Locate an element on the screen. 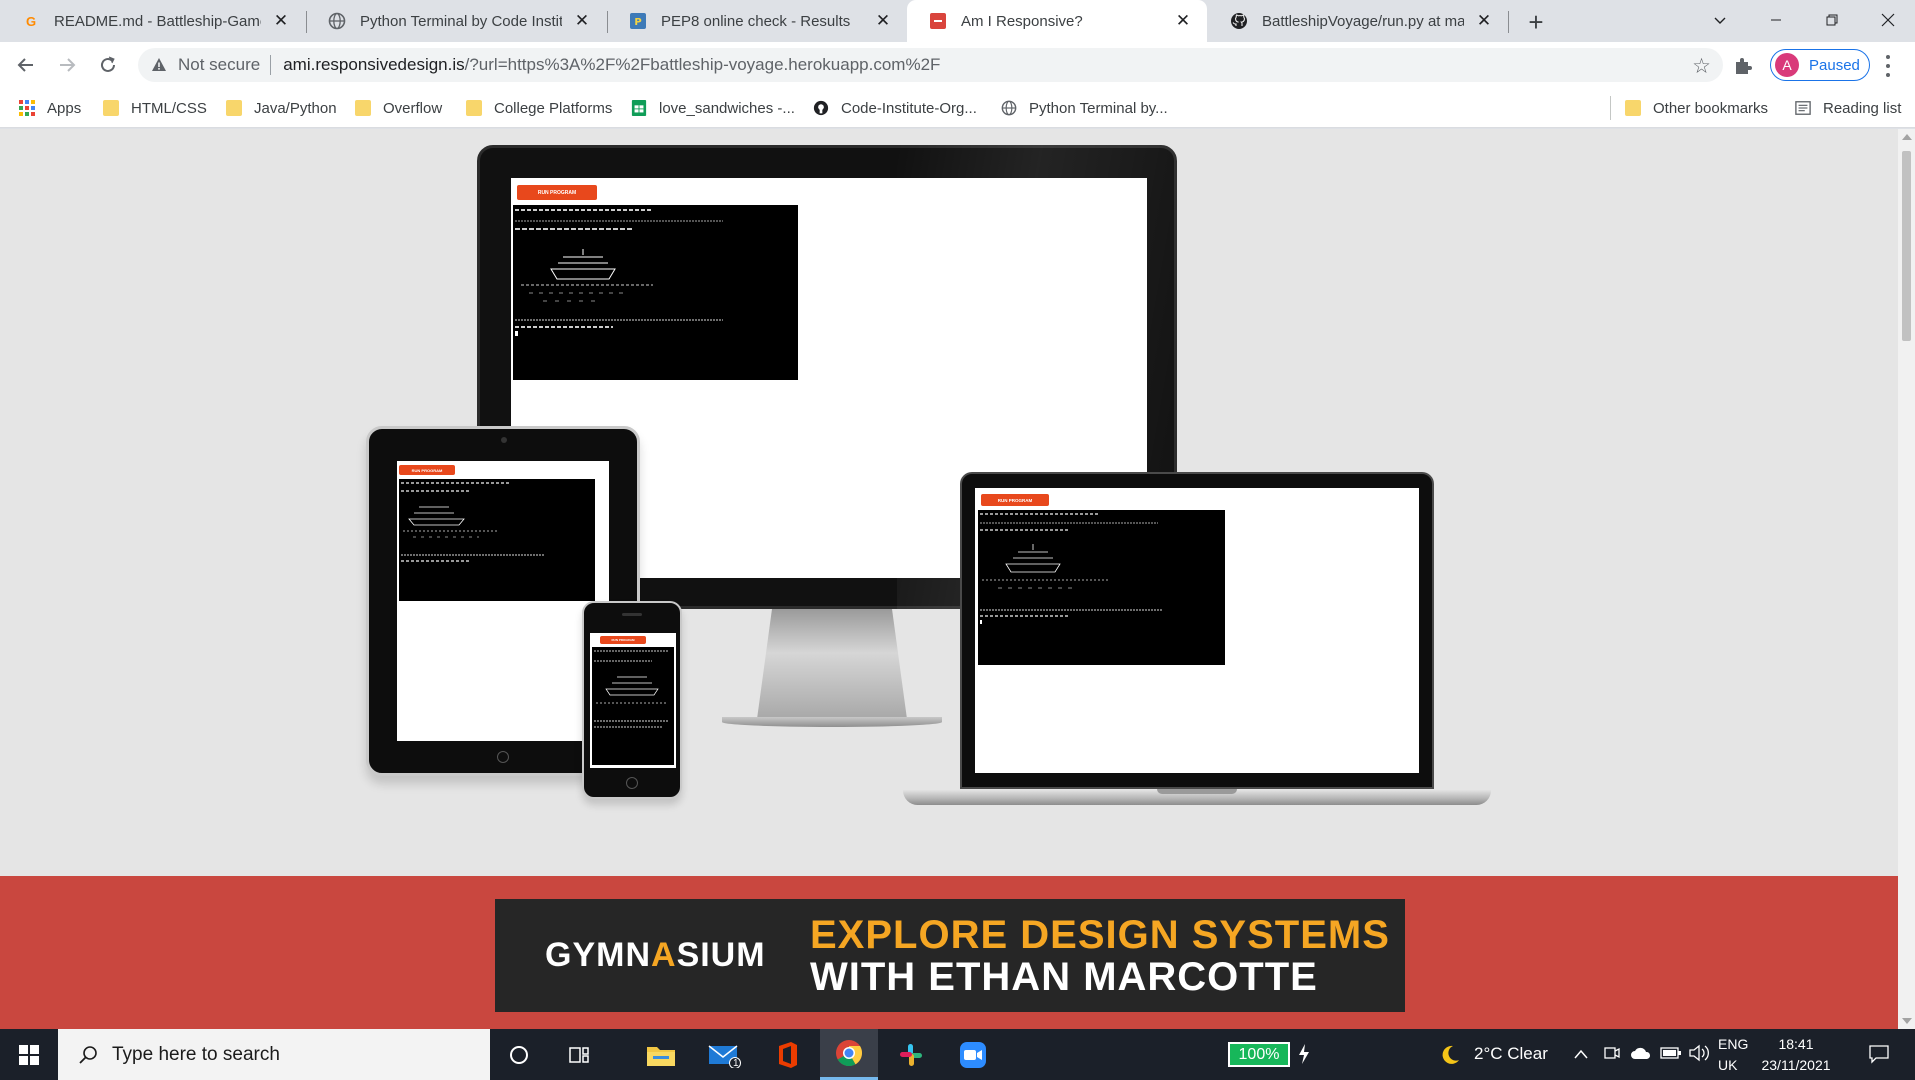 The height and width of the screenshot is (1080, 1915). arrow-left-icon is located at coordinates (25, 65).